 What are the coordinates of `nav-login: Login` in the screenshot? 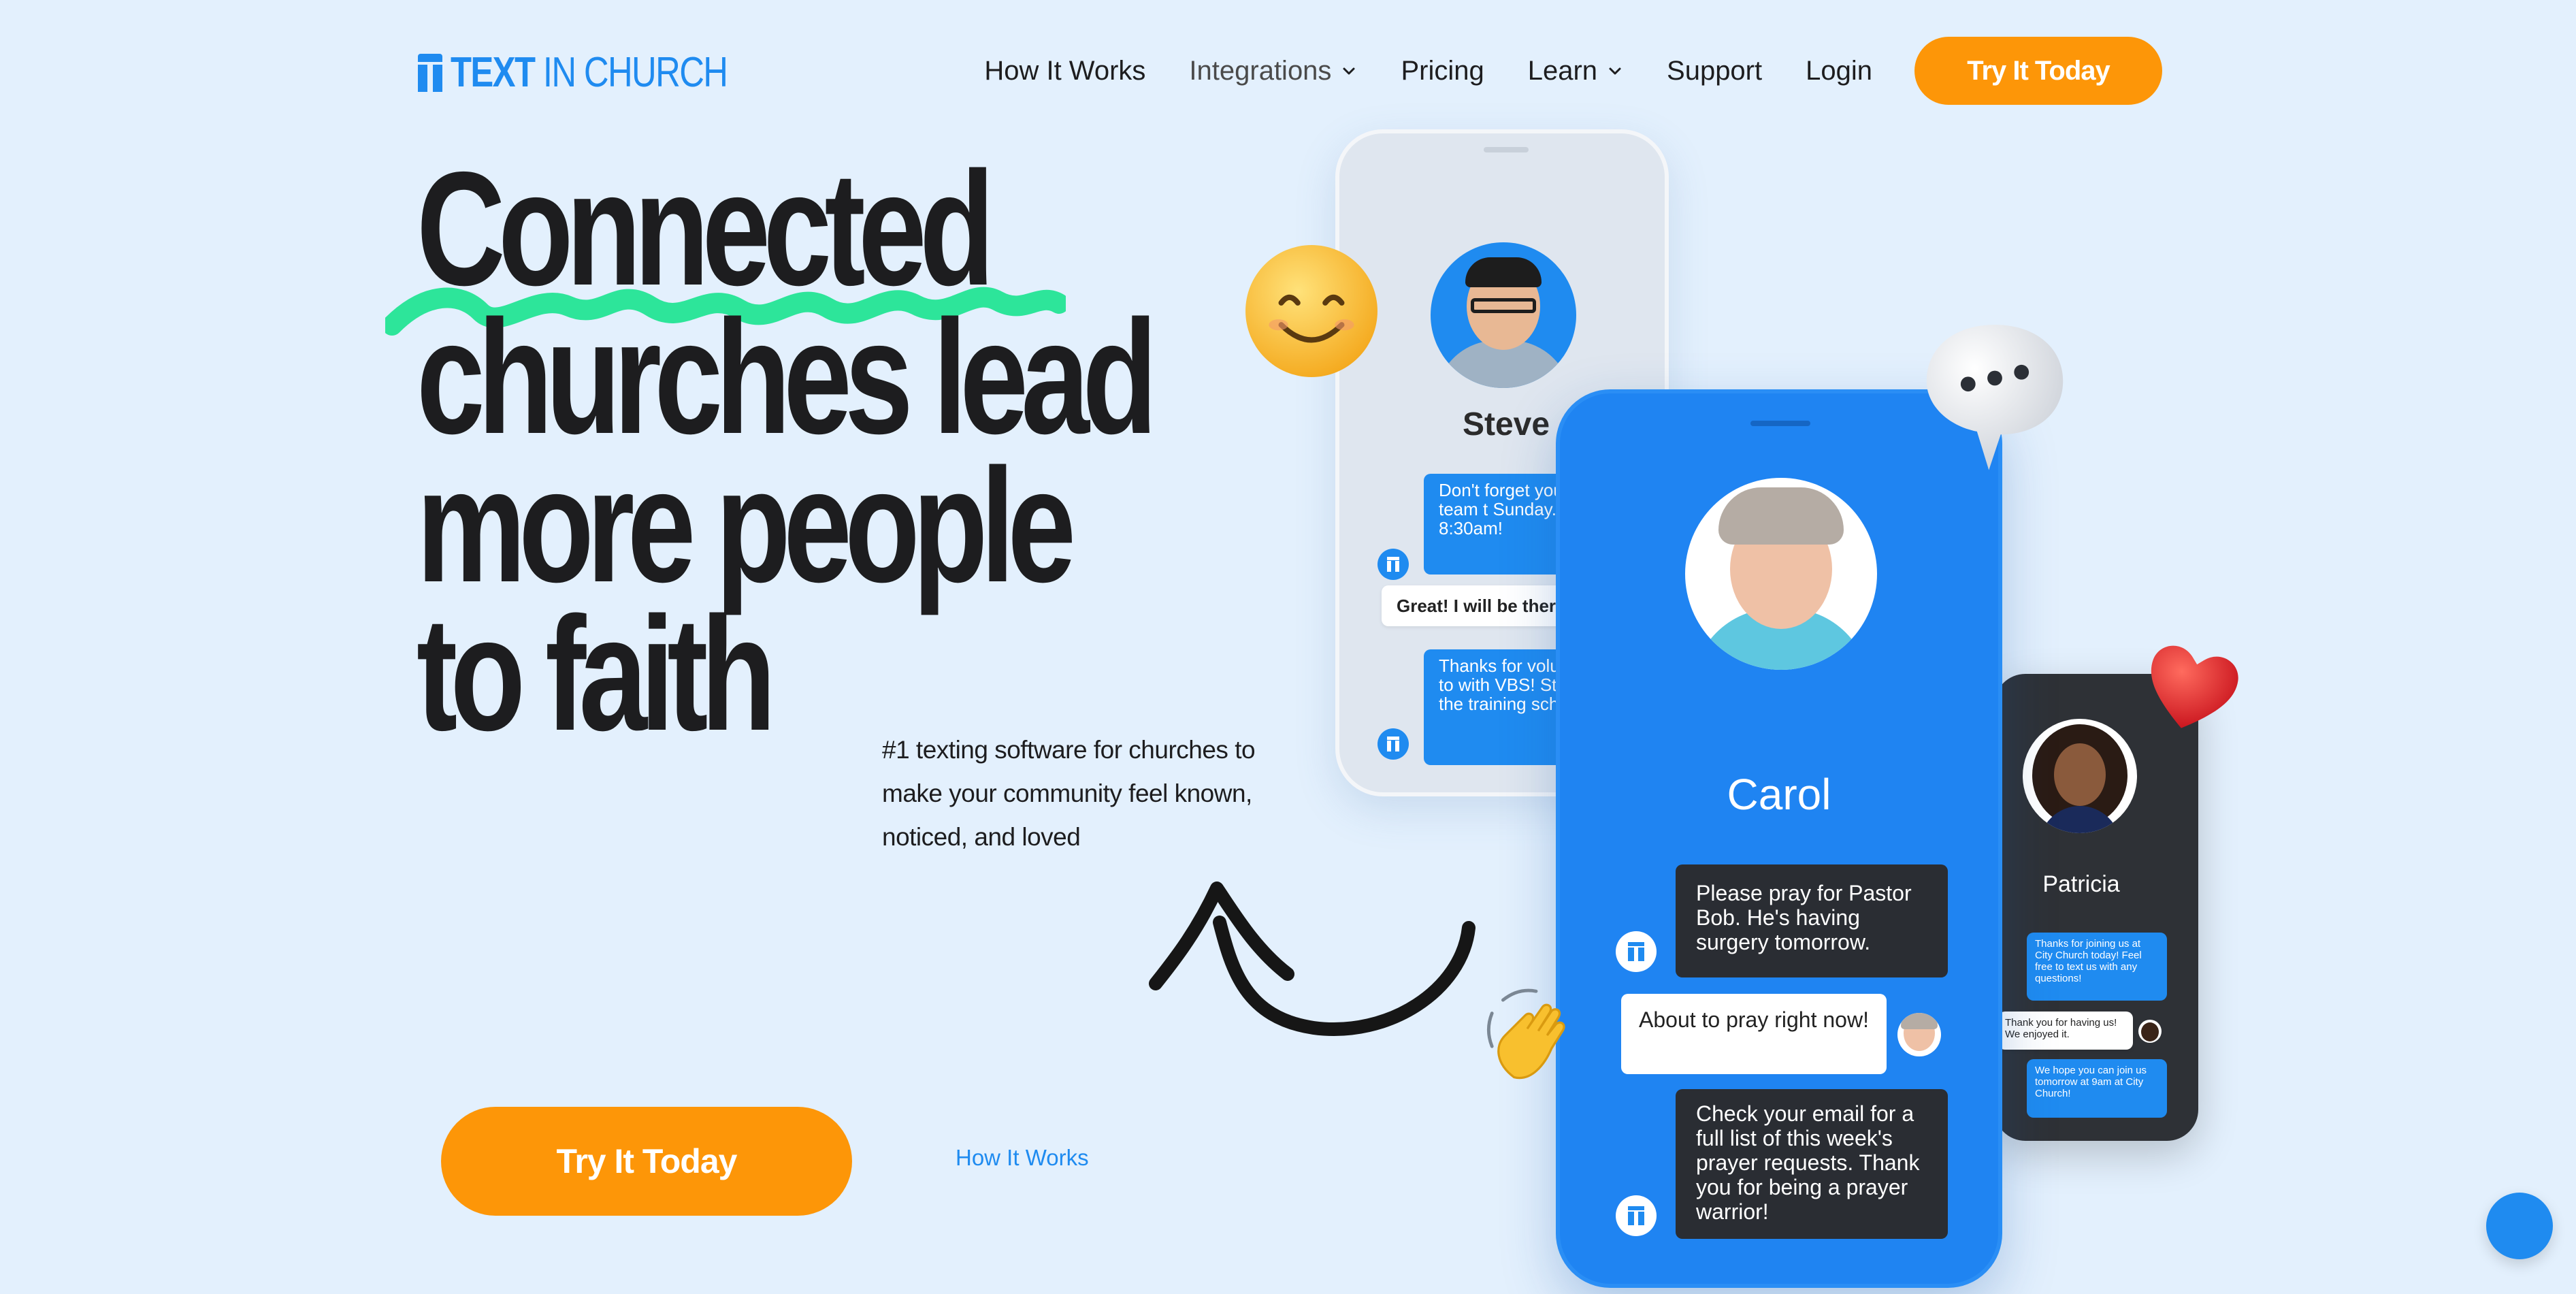 It's located at (1839, 71).